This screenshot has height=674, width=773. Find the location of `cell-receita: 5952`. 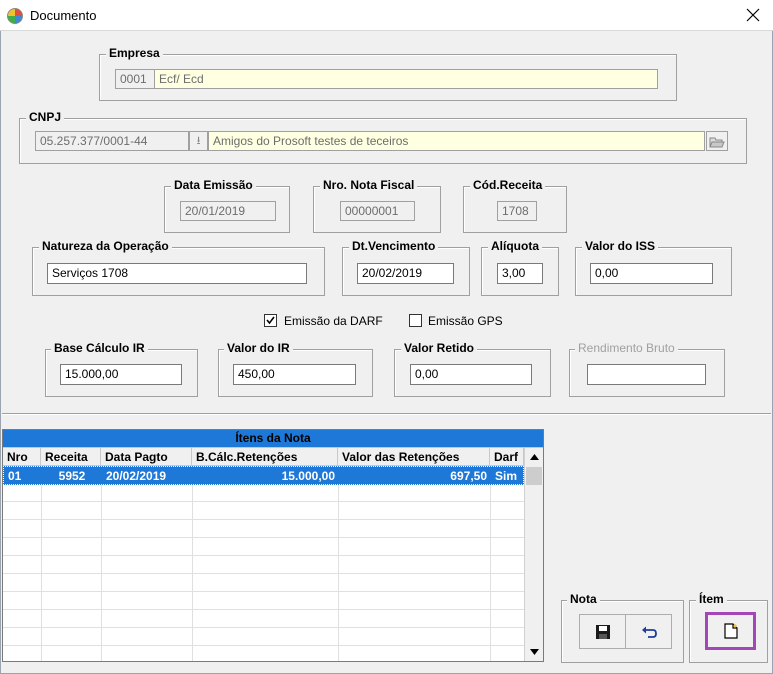

cell-receita: 5952 is located at coordinates (72, 476).